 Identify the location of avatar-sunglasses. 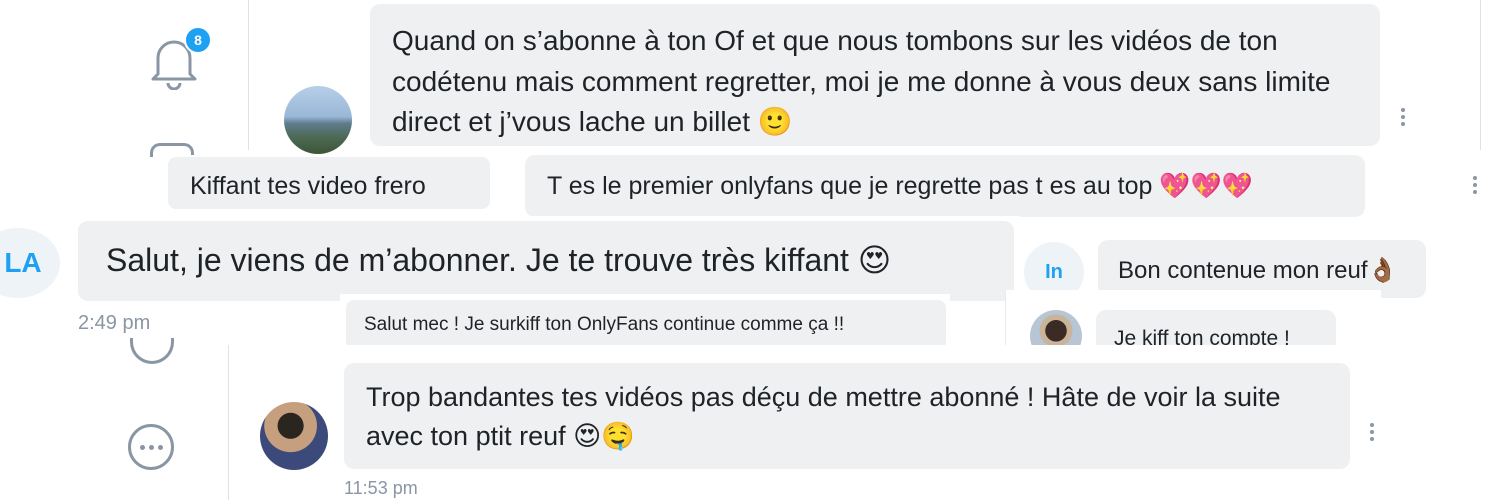
(294, 436).